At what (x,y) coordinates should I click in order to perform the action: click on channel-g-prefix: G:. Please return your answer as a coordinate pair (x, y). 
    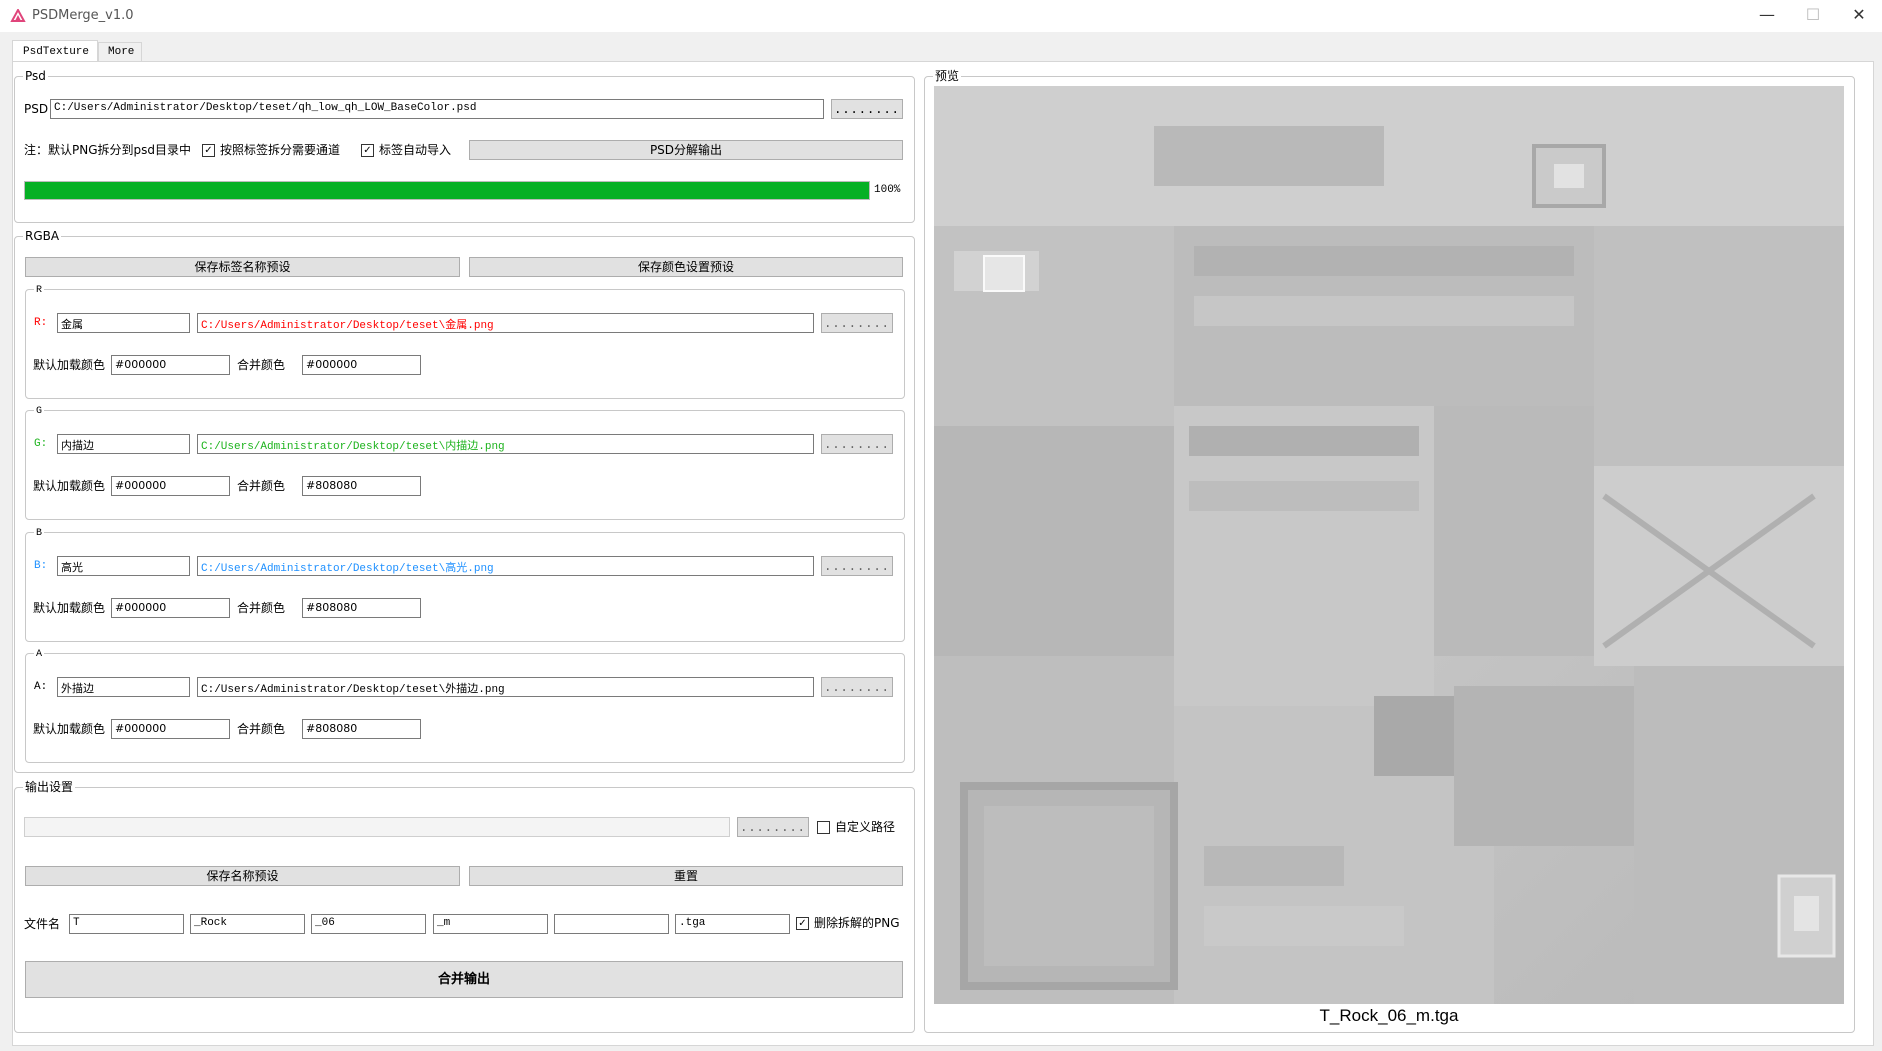
    Looking at the image, I should click on (41, 444).